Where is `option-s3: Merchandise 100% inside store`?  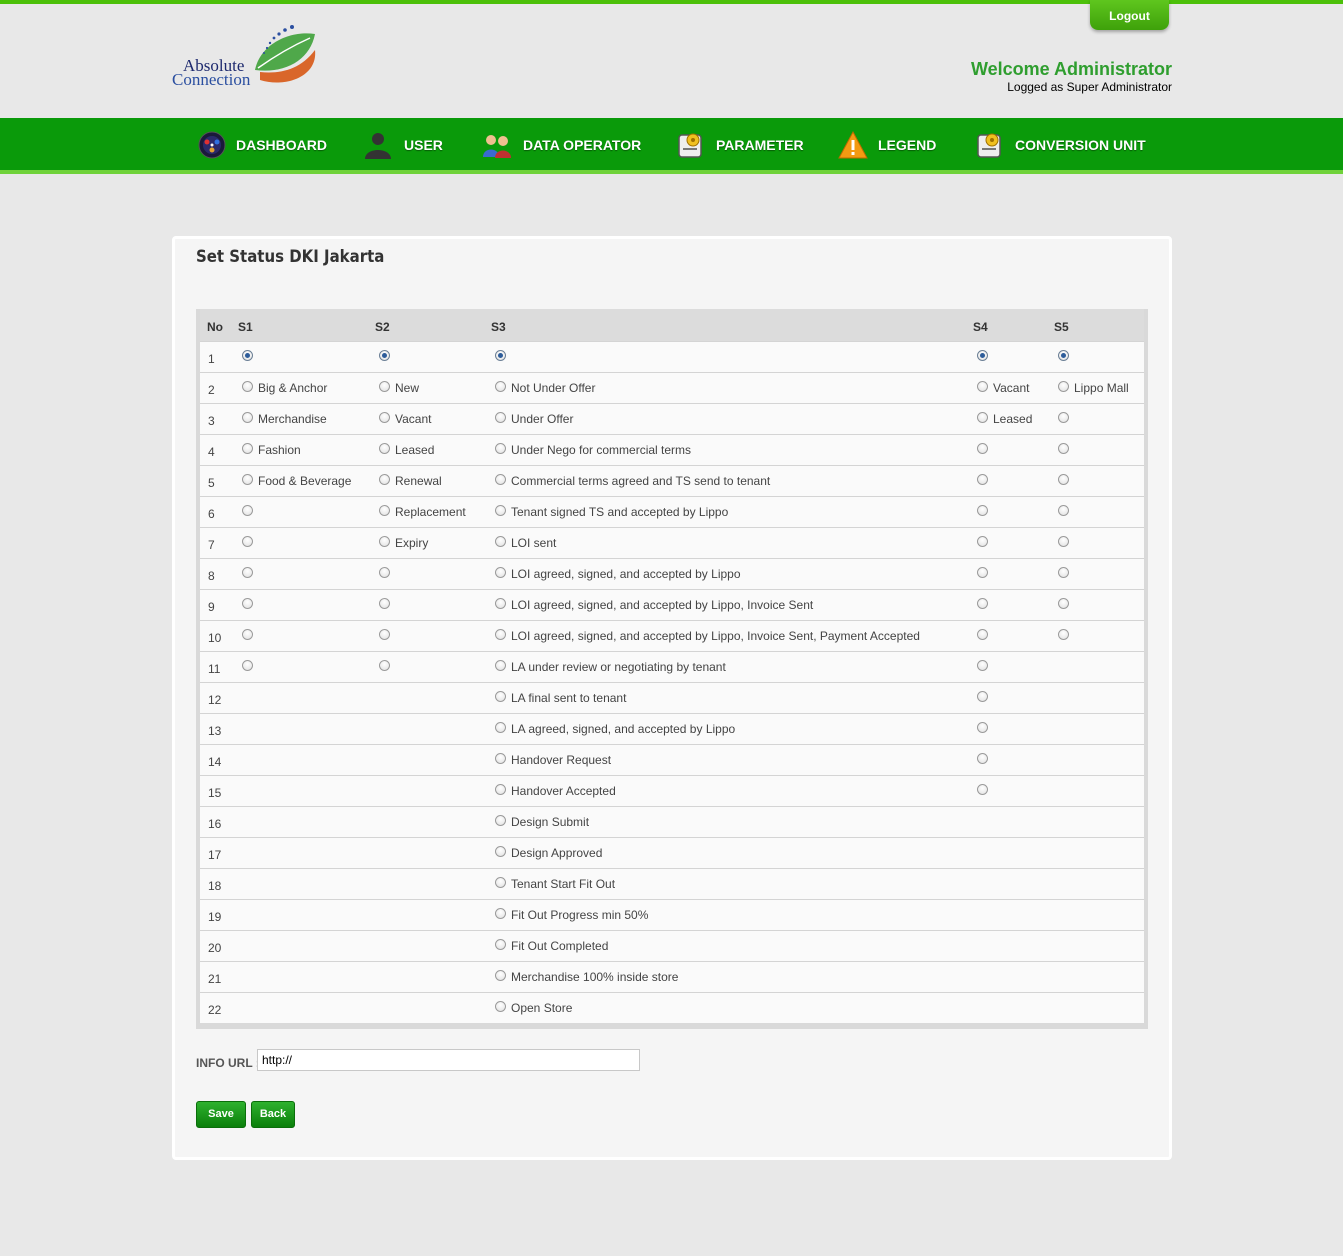
option-s3: Merchandise 100% inside store is located at coordinates (586, 977).